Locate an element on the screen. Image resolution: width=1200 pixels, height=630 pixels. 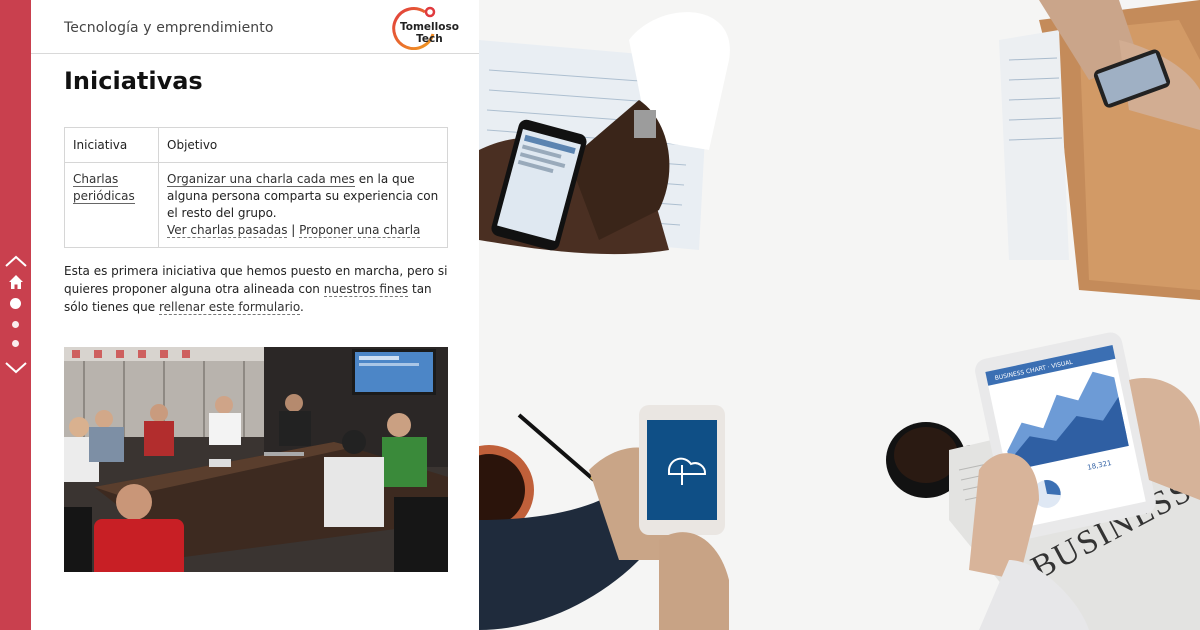
logo-text: Tomelloso Tech is located at coordinates (429, 33).